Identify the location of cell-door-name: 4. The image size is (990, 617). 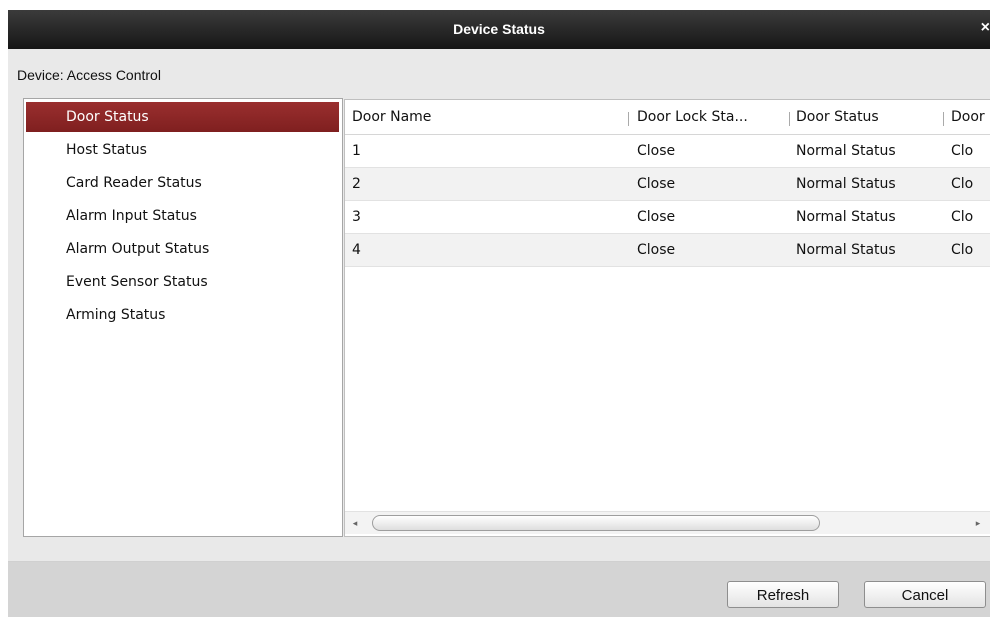
(356, 250).